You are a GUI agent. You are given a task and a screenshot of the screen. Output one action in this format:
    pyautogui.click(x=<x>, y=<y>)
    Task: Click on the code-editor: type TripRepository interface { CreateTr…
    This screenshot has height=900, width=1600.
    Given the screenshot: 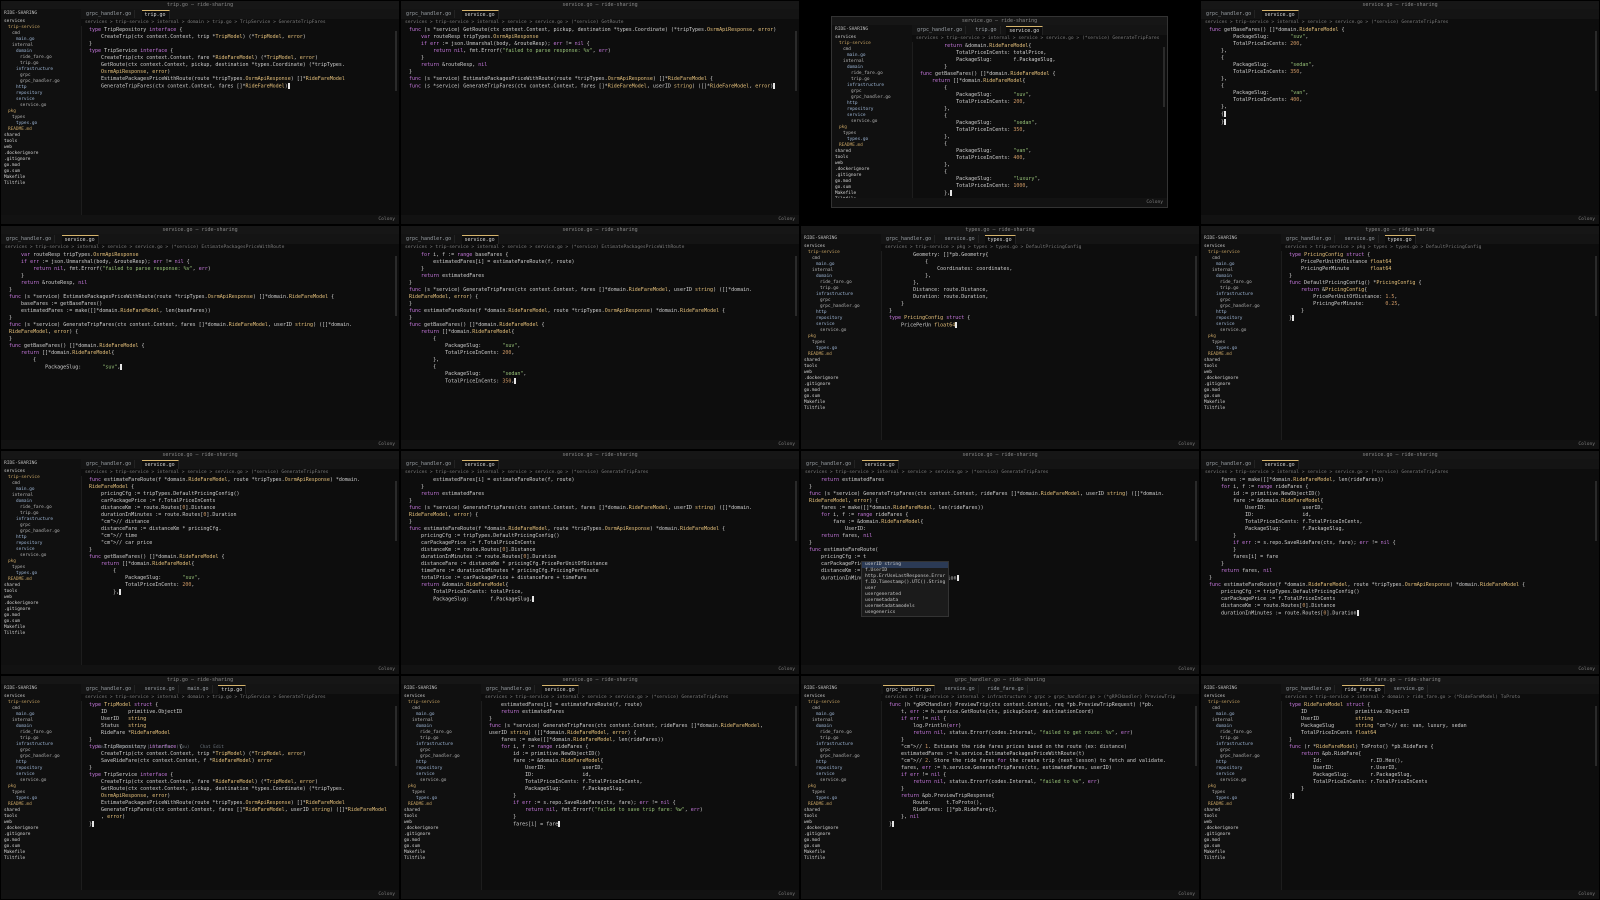 What is the action you would take?
    pyautogui.click(x=240, y=121)
    